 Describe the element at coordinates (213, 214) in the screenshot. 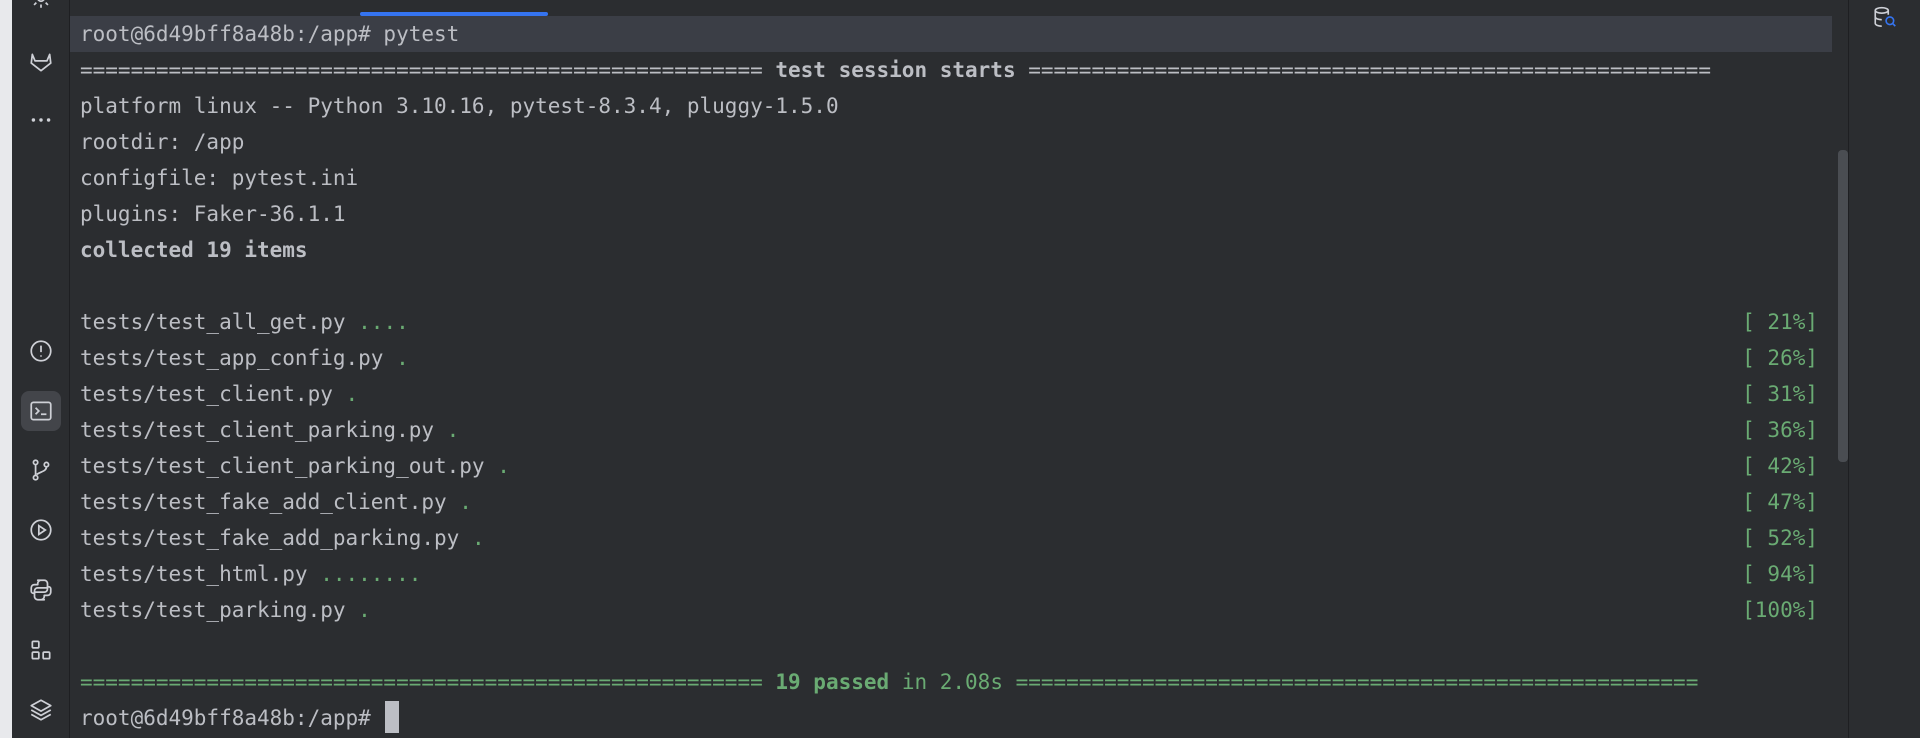

I see `plugins-line: plugins: Faker-36.1.1` at that location.